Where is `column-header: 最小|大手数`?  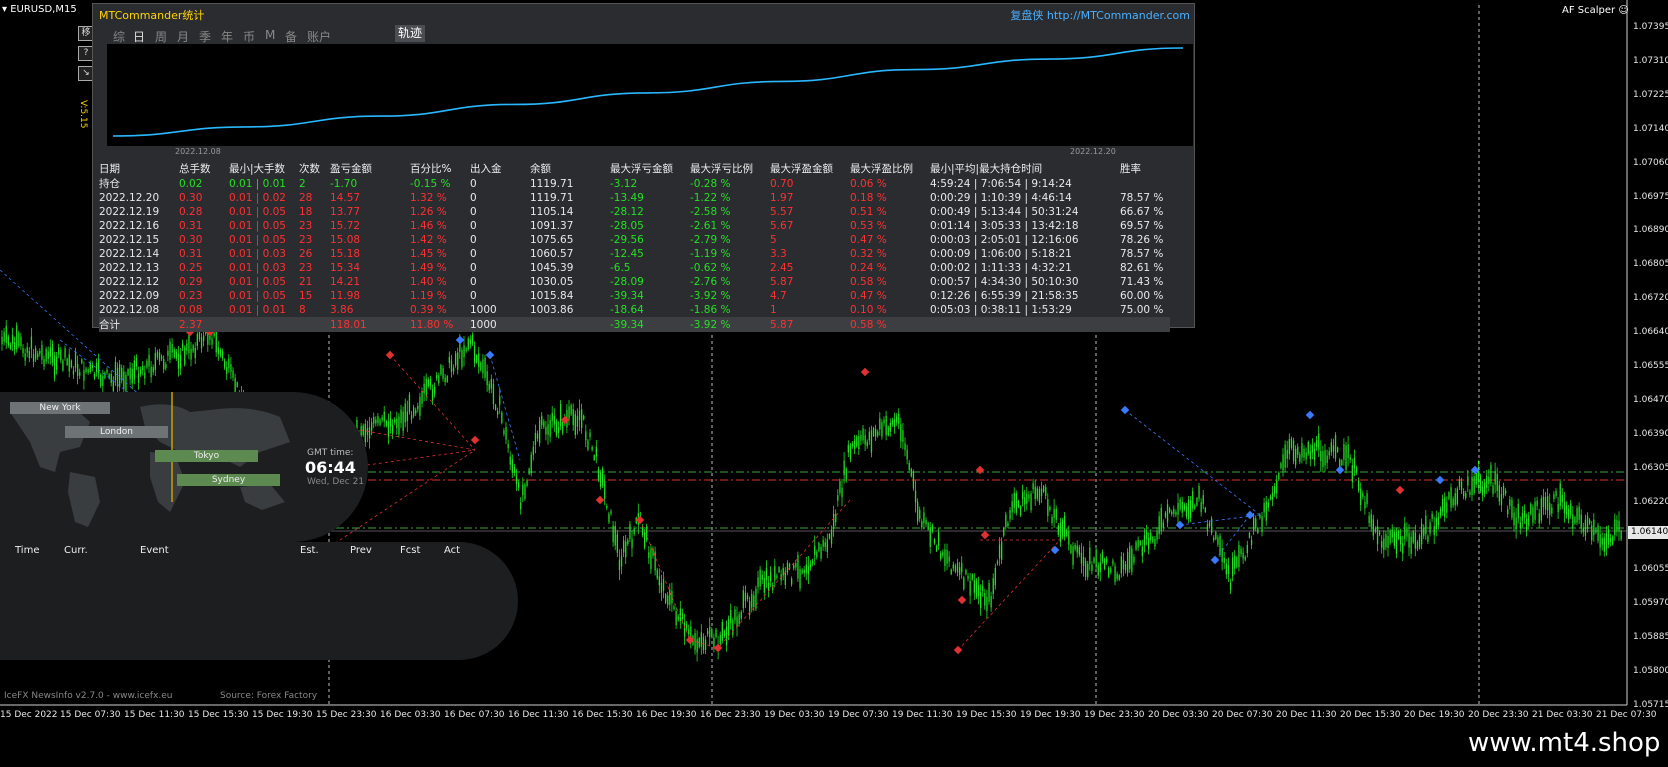 column-header: 最小|大手数 is located at coordinates (264, 168).